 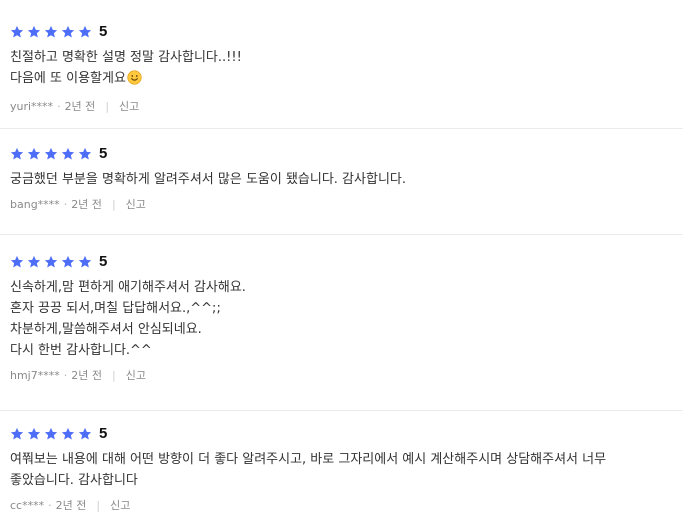 I want to click on review-meta: bang**** · 2년 전 | 신고, so click(x=346, y=204).